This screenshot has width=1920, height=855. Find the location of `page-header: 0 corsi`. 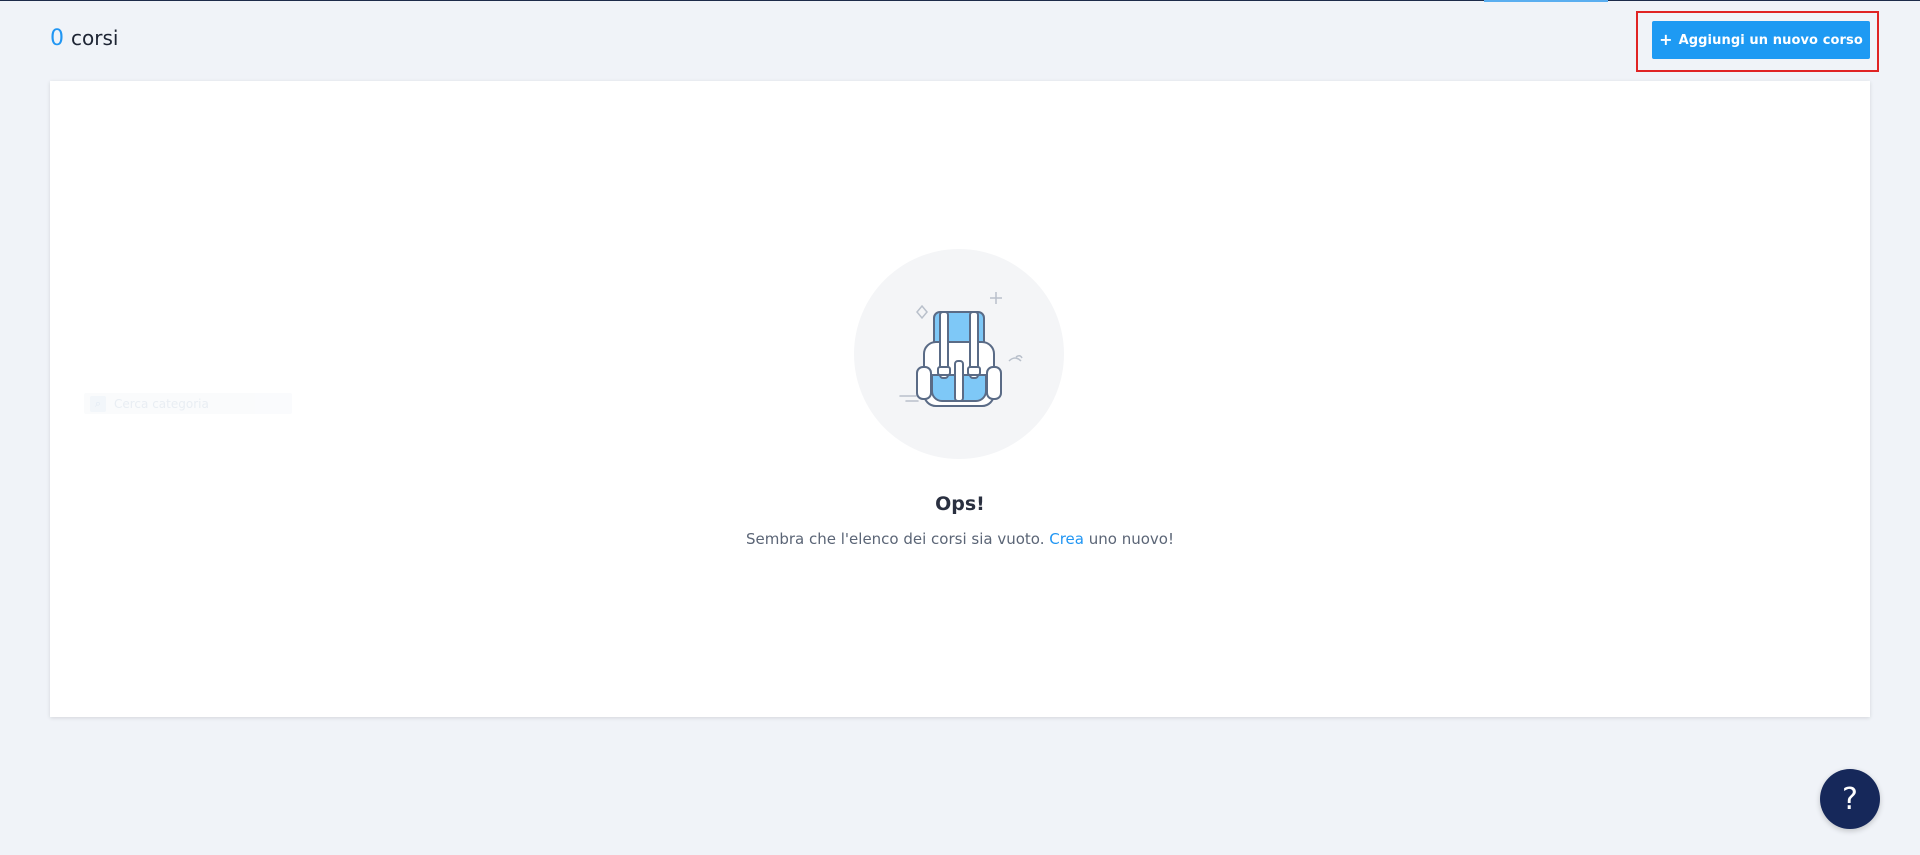

page-header: 0 corsi is located at coordinates (84, 43).